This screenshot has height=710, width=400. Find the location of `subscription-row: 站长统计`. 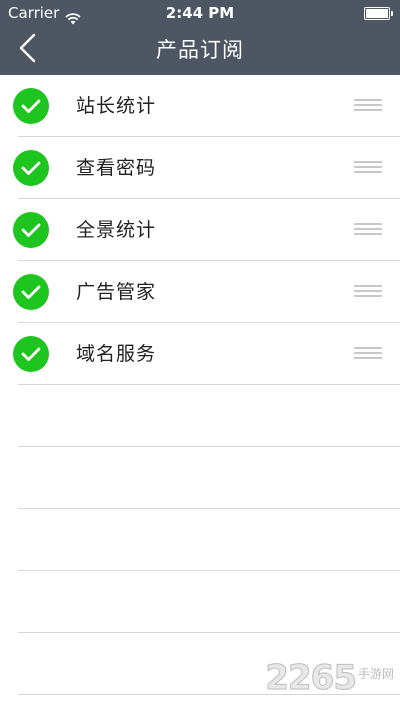

subscription-row: 站长统计 is located at coordinates (200, 106).